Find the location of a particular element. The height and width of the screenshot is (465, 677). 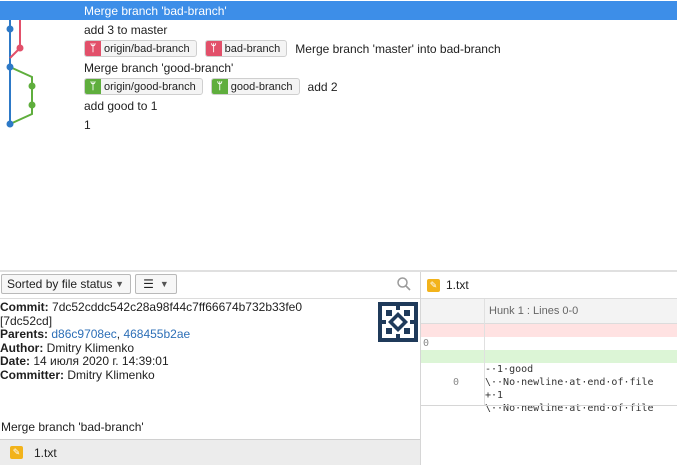

diff-gutter-divider is located at coordinates (484, 352).